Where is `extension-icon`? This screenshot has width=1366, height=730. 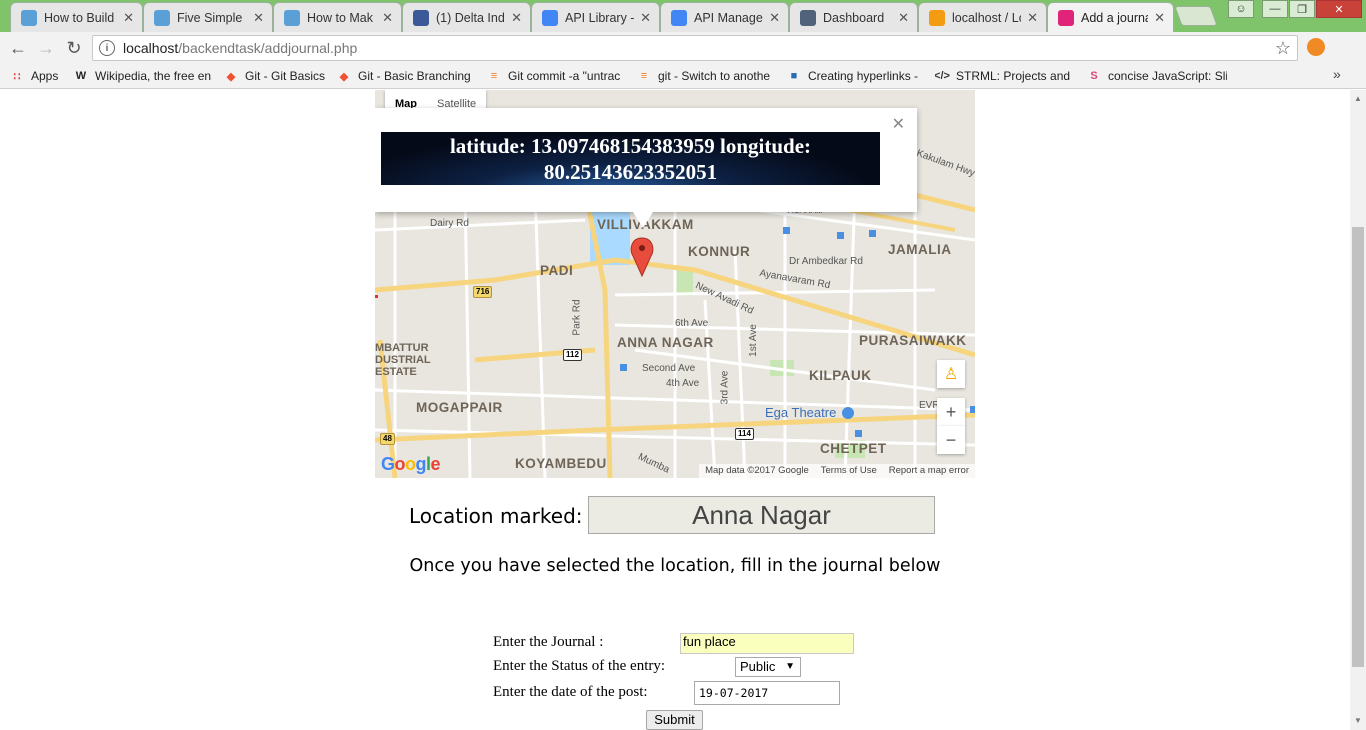 extension-icon is located at coordinates (1316, 47).